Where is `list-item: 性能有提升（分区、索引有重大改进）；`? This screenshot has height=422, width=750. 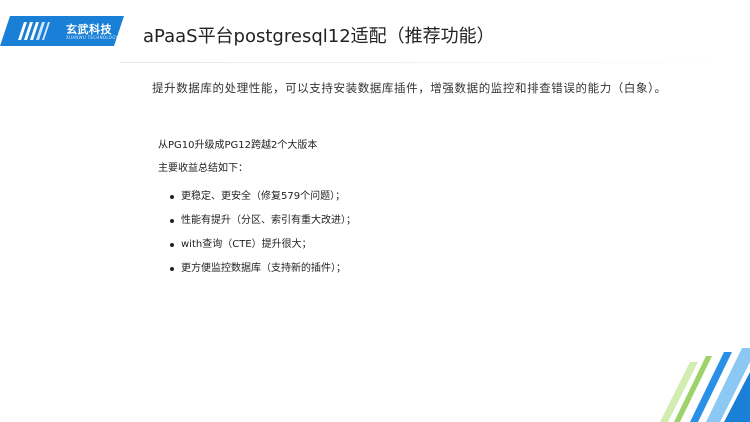 list-item: 性能有提升（分区、索引有重大改进）； is located at coordinates (263, 221).